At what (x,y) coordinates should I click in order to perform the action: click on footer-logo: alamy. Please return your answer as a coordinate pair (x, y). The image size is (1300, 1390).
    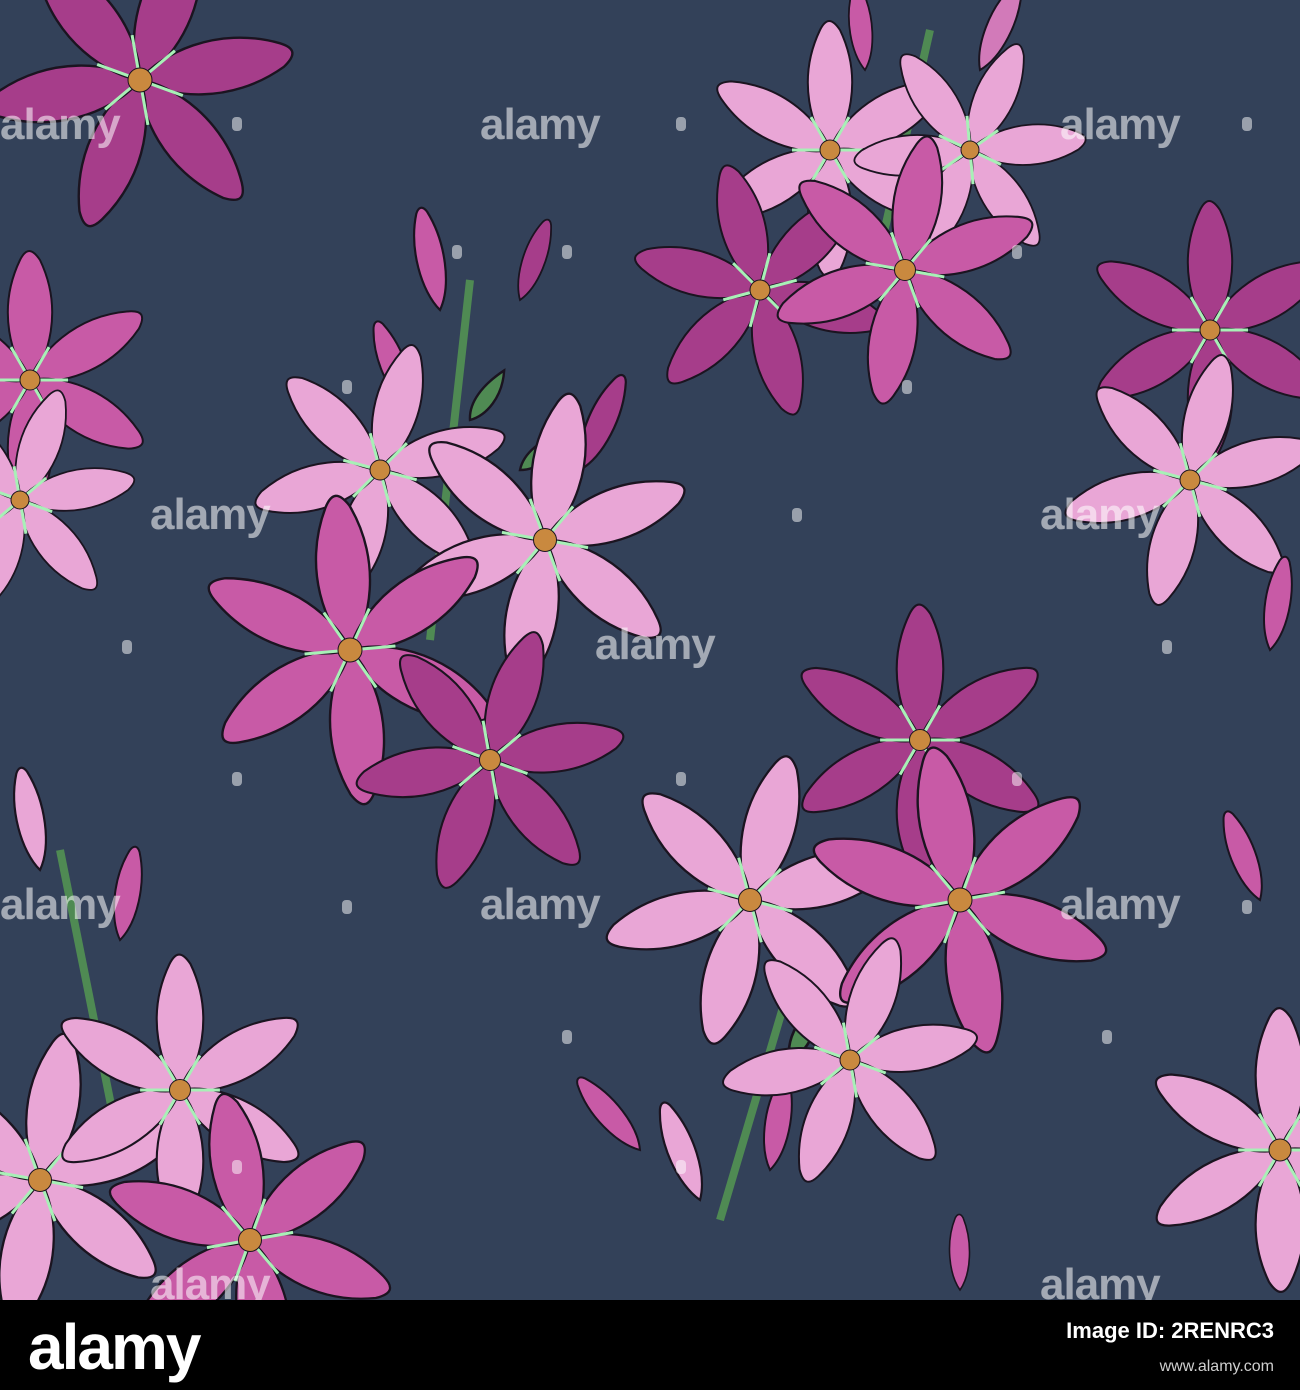
    Looking at the image, I should click on (114, 1347).